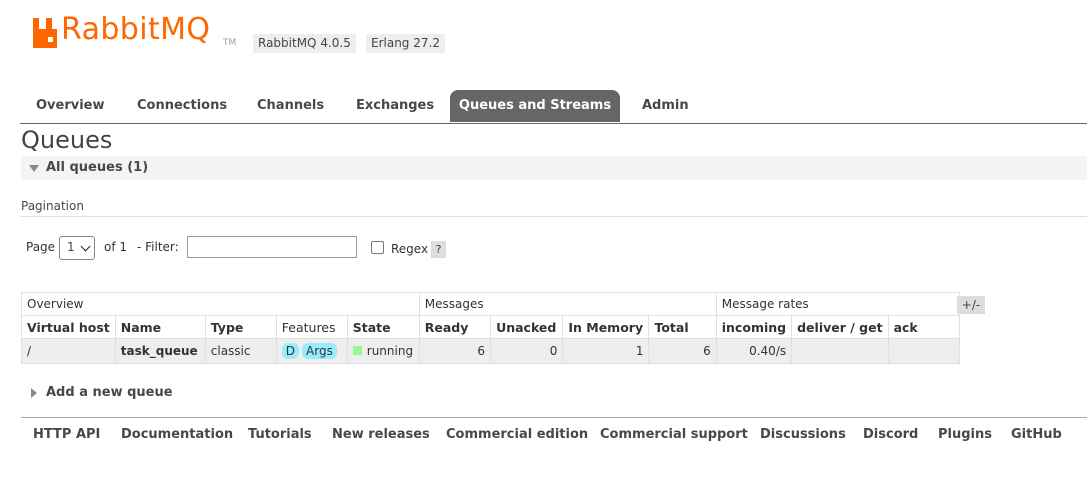  What do you see at coordinates (68, 327) in the screenshot?
I see `col-virtual-host: Virtual host` at bounding box center [68, 327].